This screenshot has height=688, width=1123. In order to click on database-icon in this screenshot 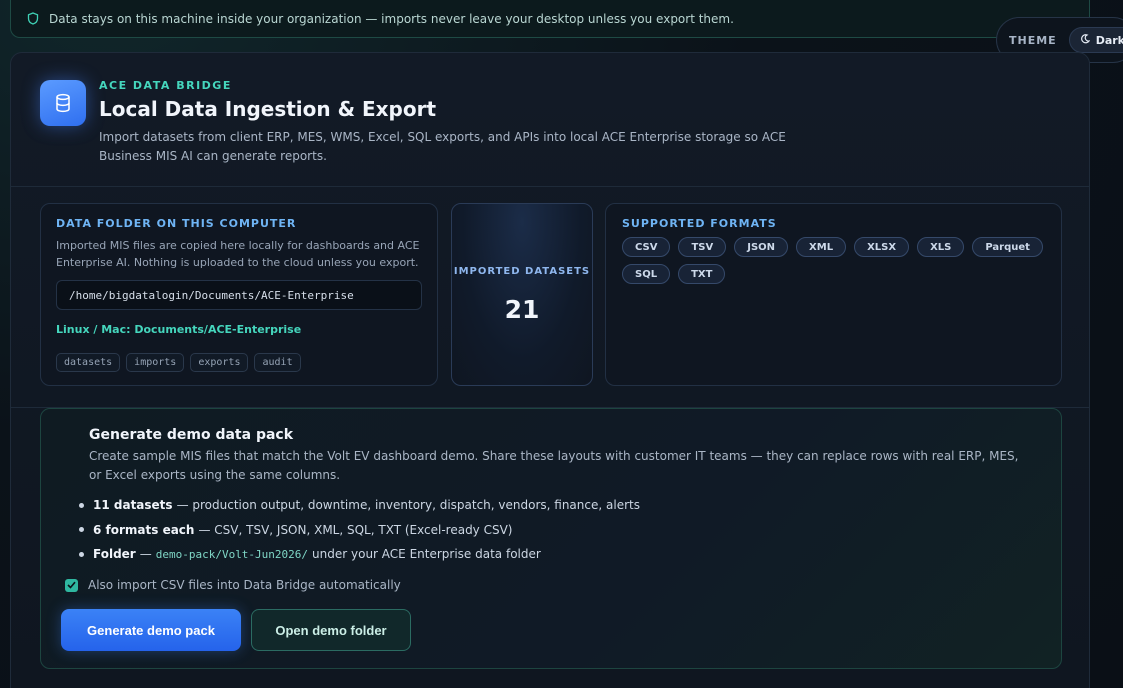, I will do `click(63, 103)`.